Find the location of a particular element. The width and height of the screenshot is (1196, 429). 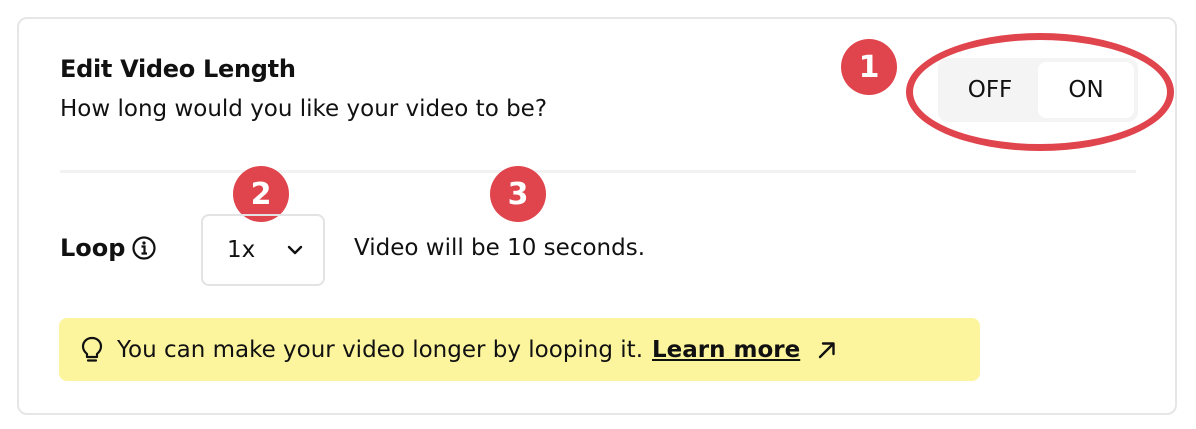

section-title: Edit Video Length is located at coordinates (178, 69).